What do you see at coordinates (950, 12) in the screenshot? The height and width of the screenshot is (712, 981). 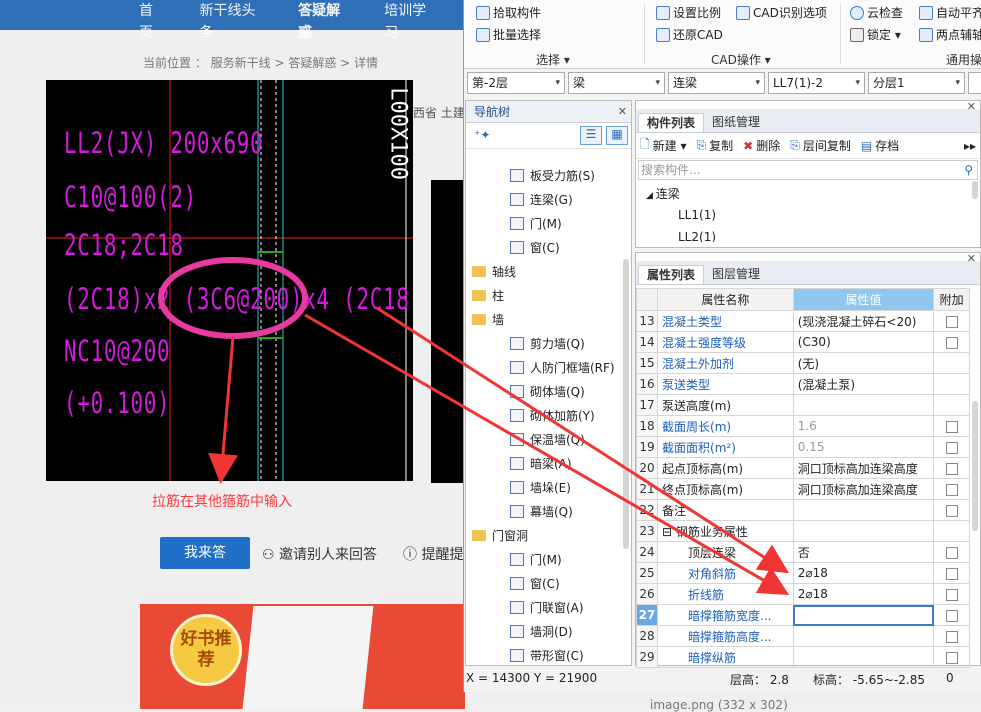 I see `auto-align-button: 自动平齐` at bounding box center [950, 12].